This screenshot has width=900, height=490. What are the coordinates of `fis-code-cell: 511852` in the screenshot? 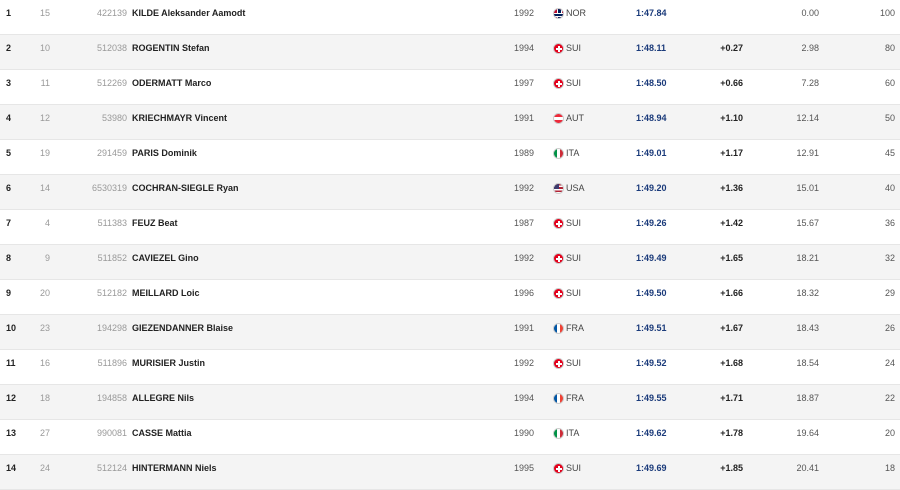 It's located at (112, 258).